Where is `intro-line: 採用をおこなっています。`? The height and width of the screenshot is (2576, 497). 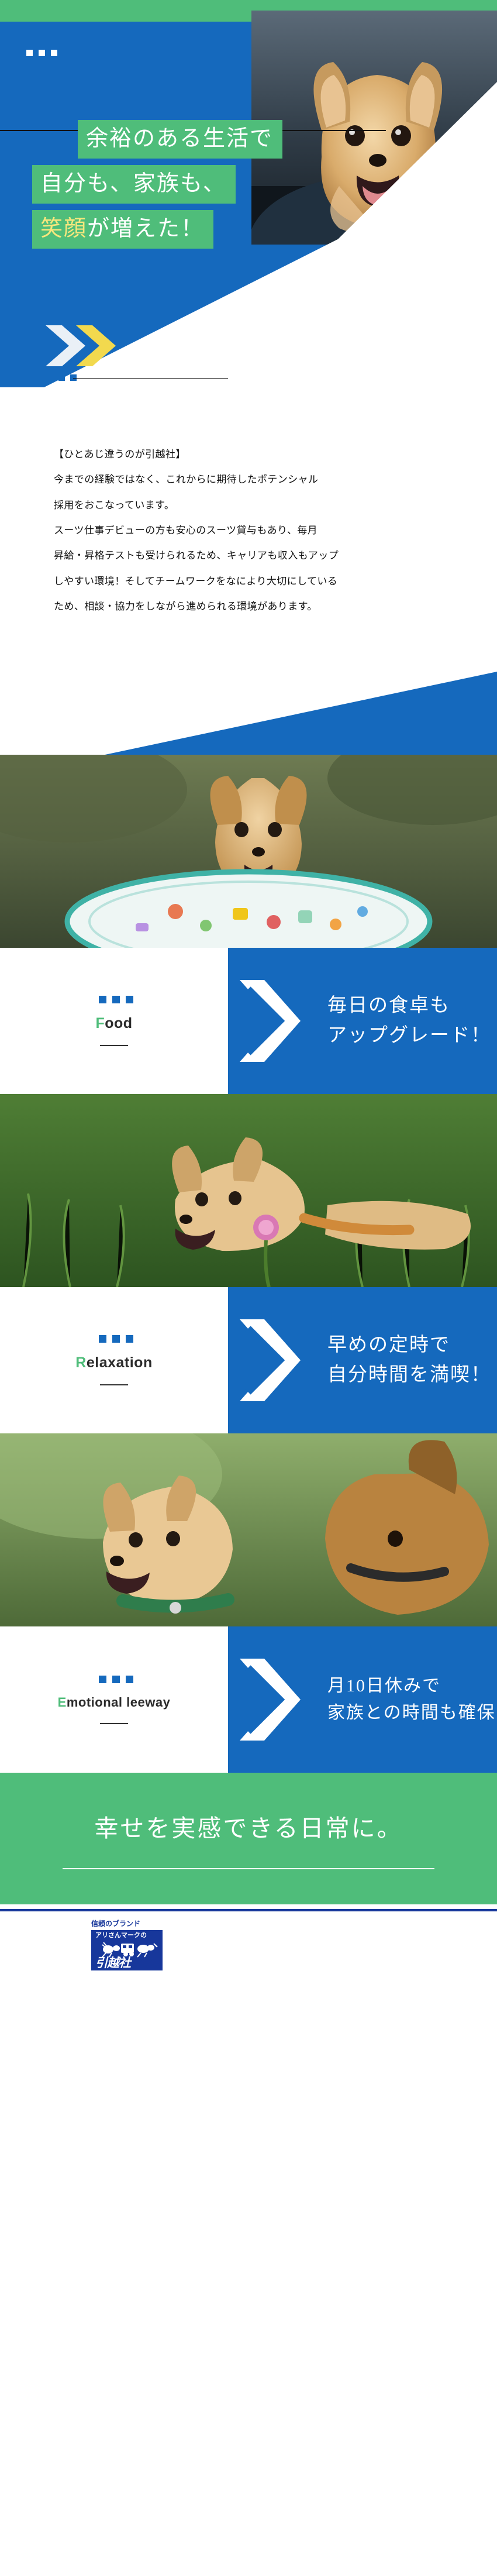 intro-line: 採用をおこなっています。 is located at coordinates (115, 505).